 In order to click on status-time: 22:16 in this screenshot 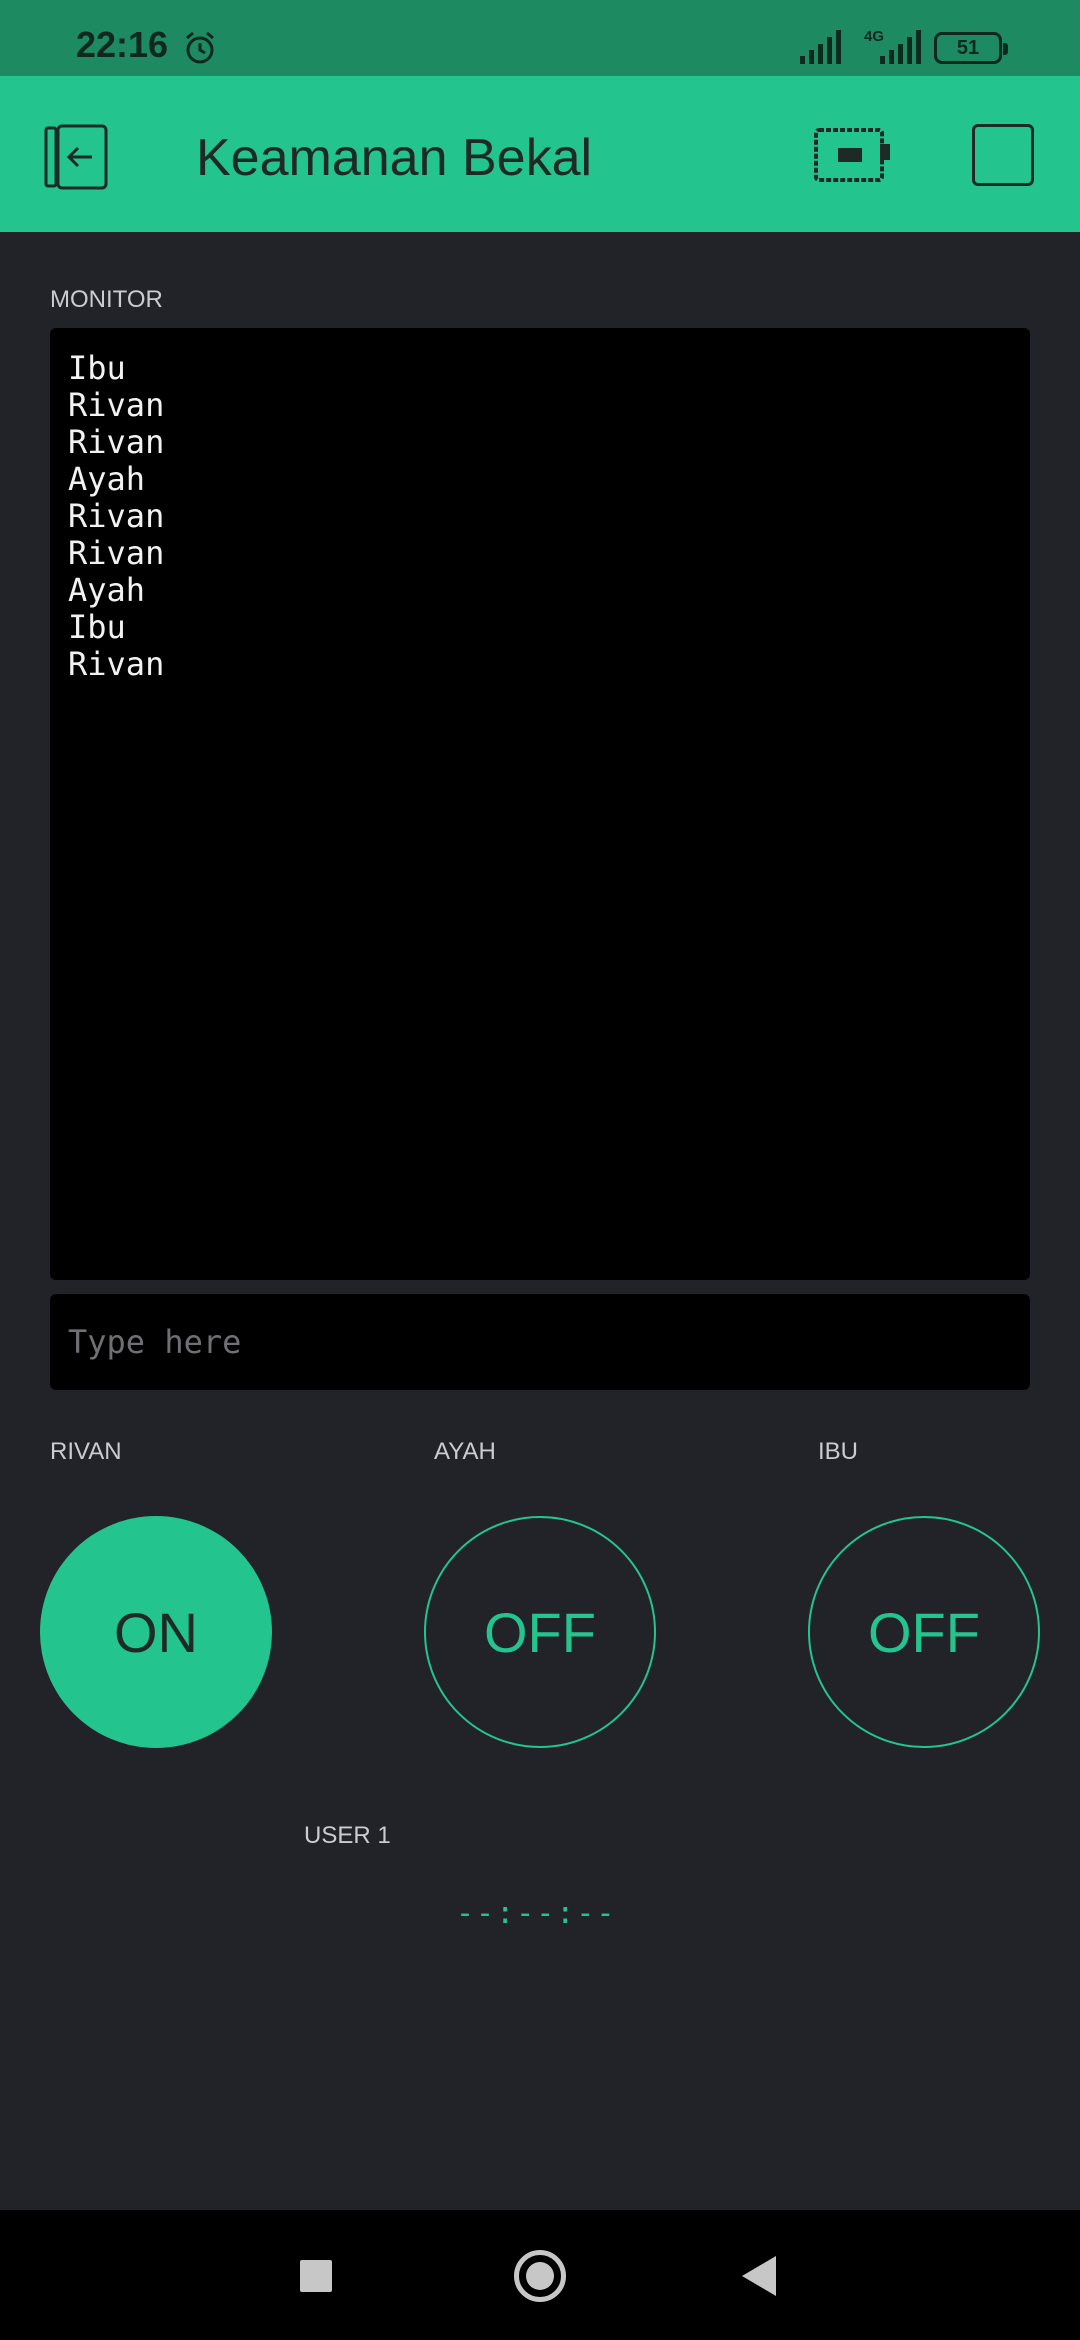, I will do `click(122, 44)`.